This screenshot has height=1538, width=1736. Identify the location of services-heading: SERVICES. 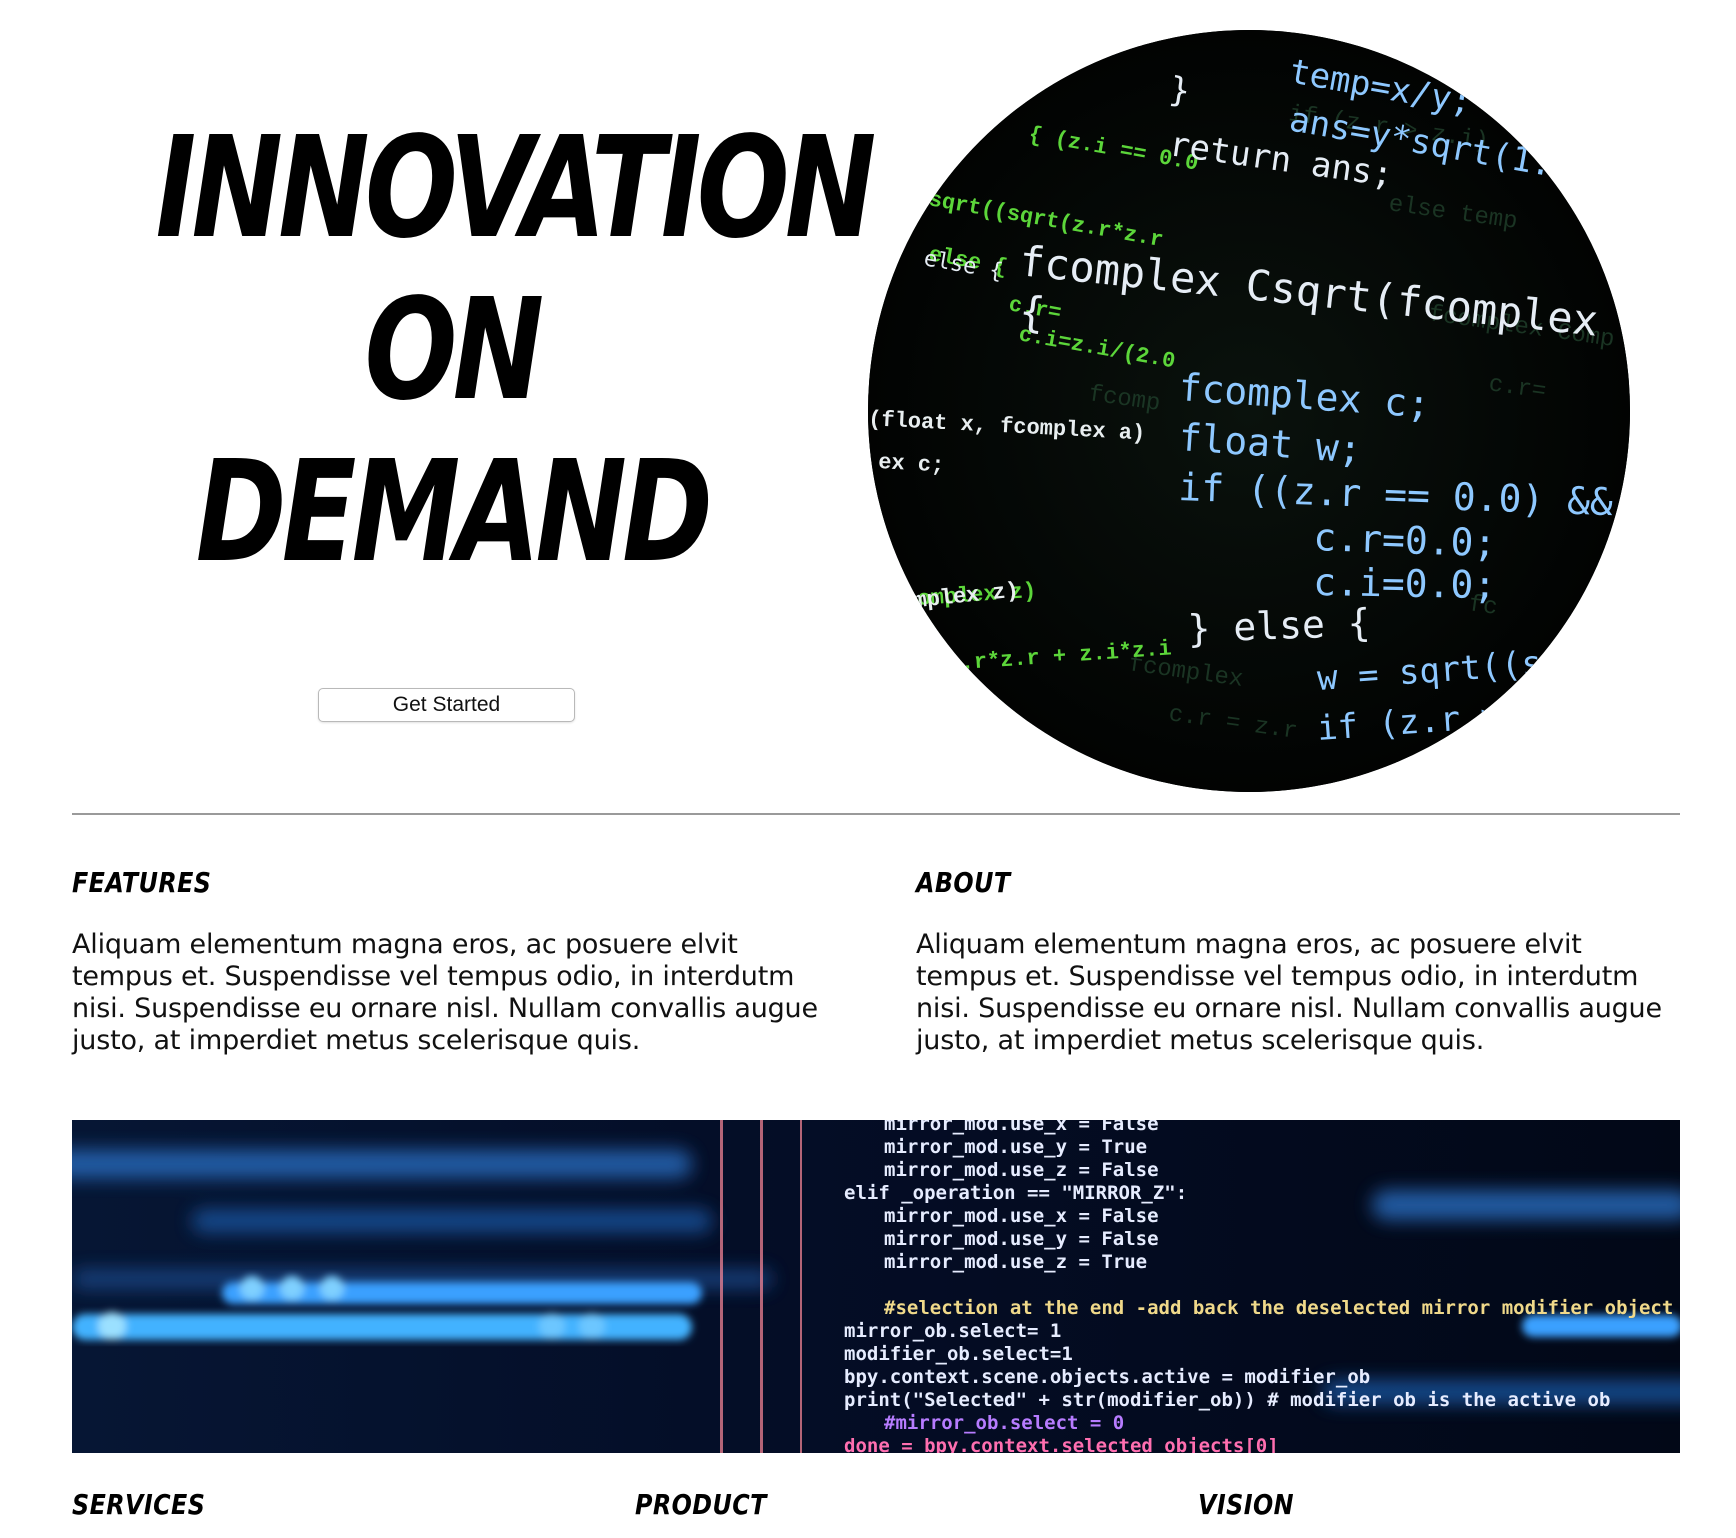
(139, 1504).